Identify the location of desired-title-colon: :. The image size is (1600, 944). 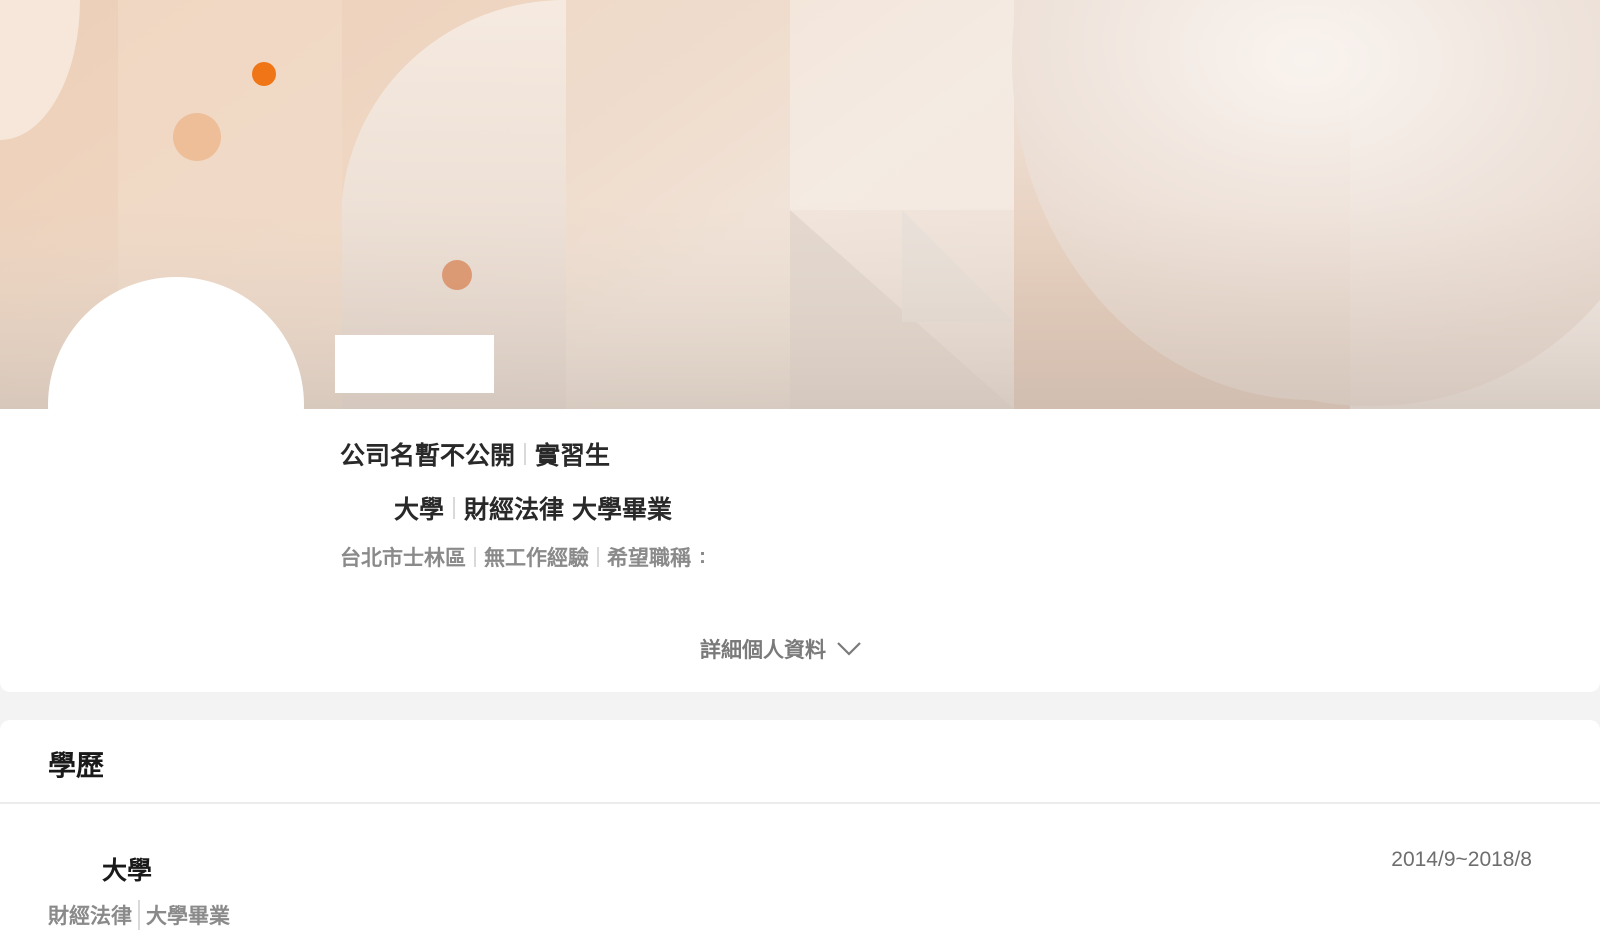
(702, 556).